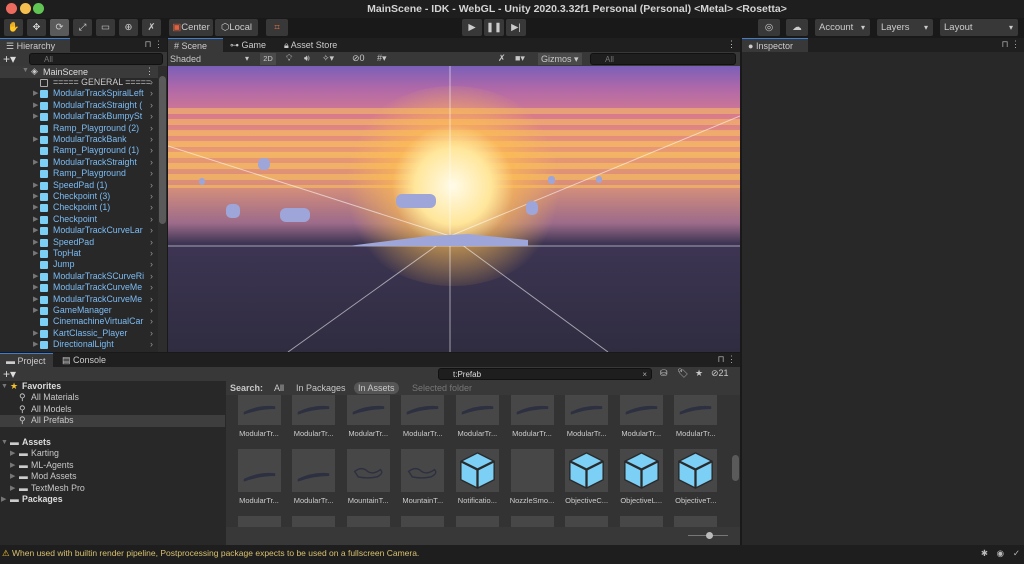 This screenshot has height=564, width=1024. I want to click on rect-tool-icon: ▭, so click(105, 27).